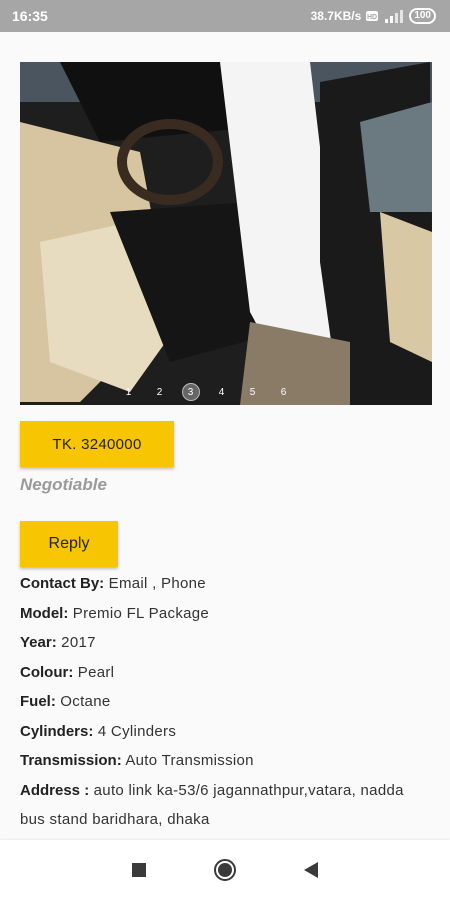 This screenshot has width=450, height=900. I want to click on status-right: 38.7KB/s HD 100, so click(373, 16).